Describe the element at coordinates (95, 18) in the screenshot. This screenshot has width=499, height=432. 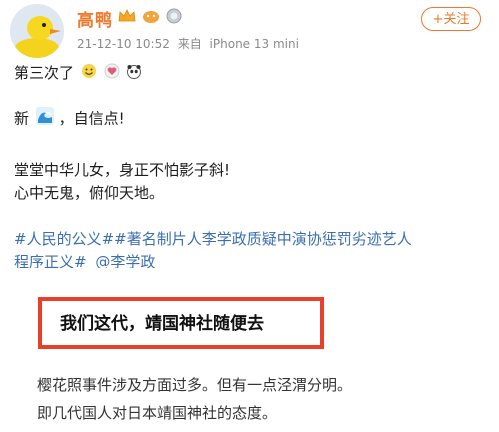
I see `username: 高鸭` at that location.